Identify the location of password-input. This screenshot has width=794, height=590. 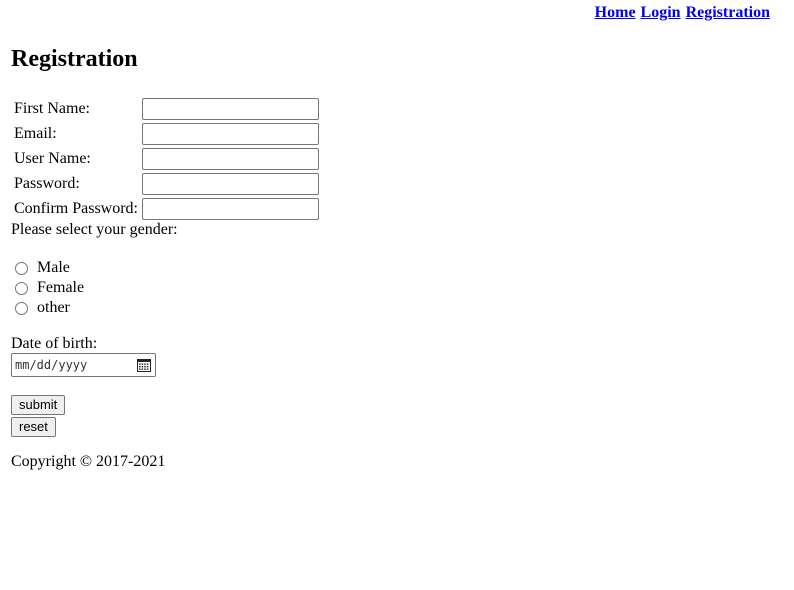
(230, 183).